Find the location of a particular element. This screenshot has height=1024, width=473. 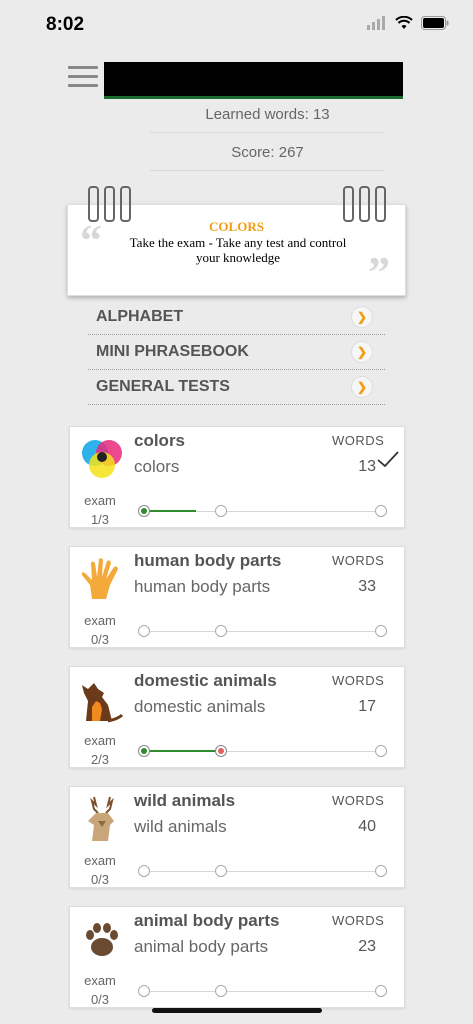

card-subtitle: domestic animals is located at coordinates (200, 706).